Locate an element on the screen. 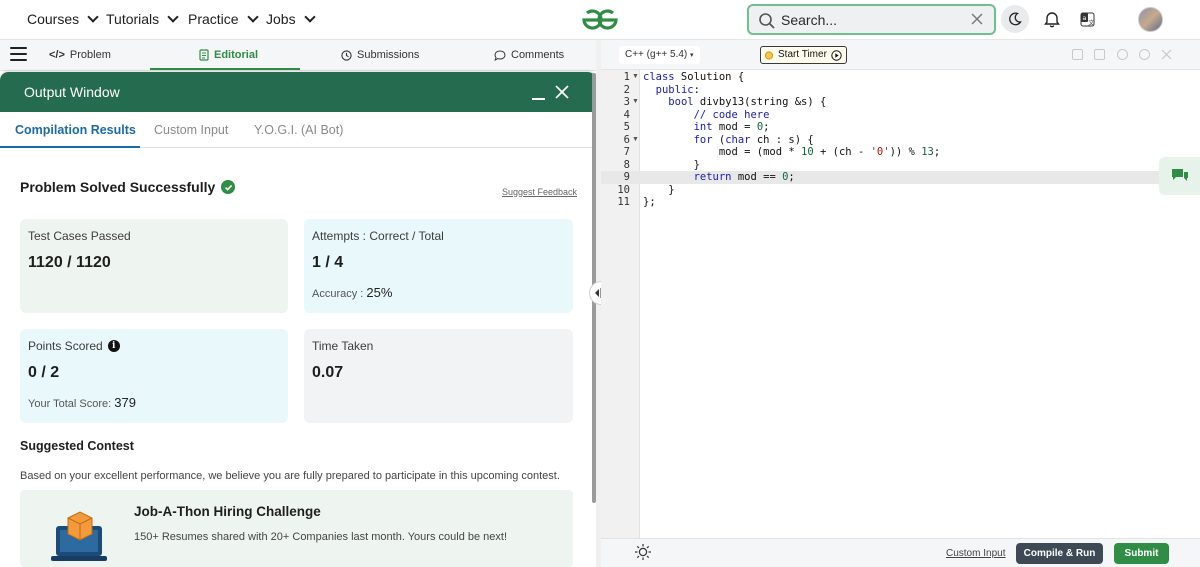 This screenshot has height=567, width=1200. compile-run-button: Compile & Run is located at coordinates (1059, 553).